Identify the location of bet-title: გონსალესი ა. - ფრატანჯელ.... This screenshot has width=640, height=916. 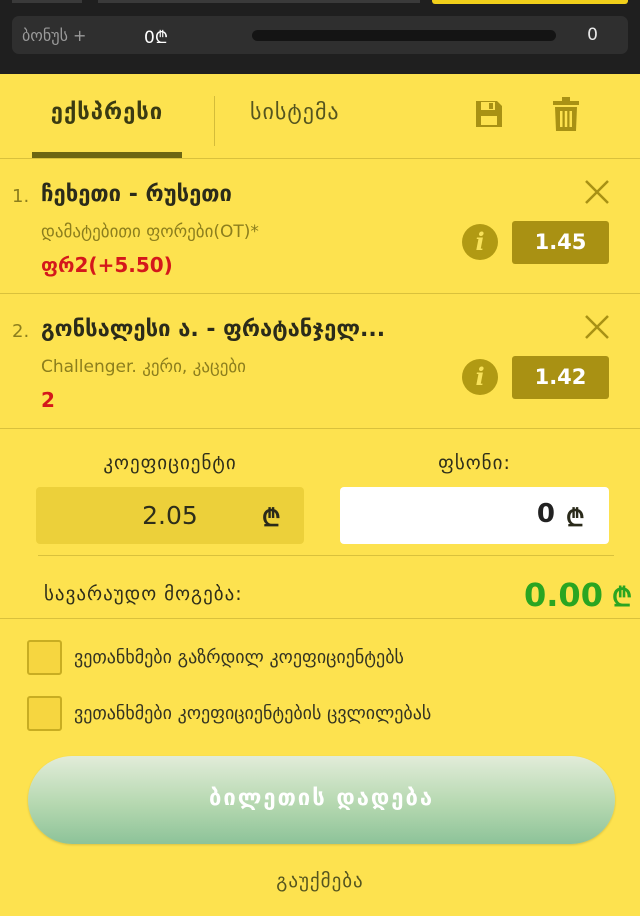
(213, 329).